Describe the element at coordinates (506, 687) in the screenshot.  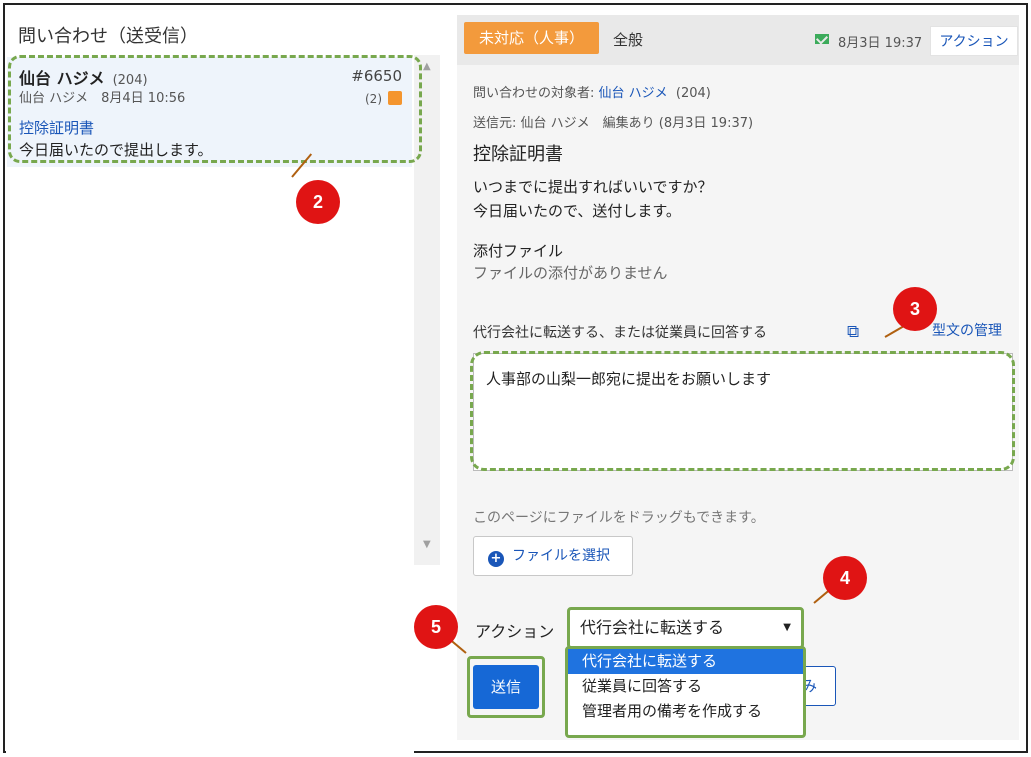
I see `send-button: 送信` at that location.